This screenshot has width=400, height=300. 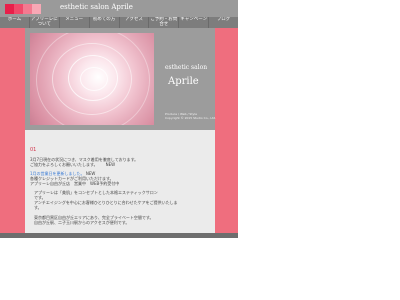 I want to click on color-swatches, so click(x=23, y=9).